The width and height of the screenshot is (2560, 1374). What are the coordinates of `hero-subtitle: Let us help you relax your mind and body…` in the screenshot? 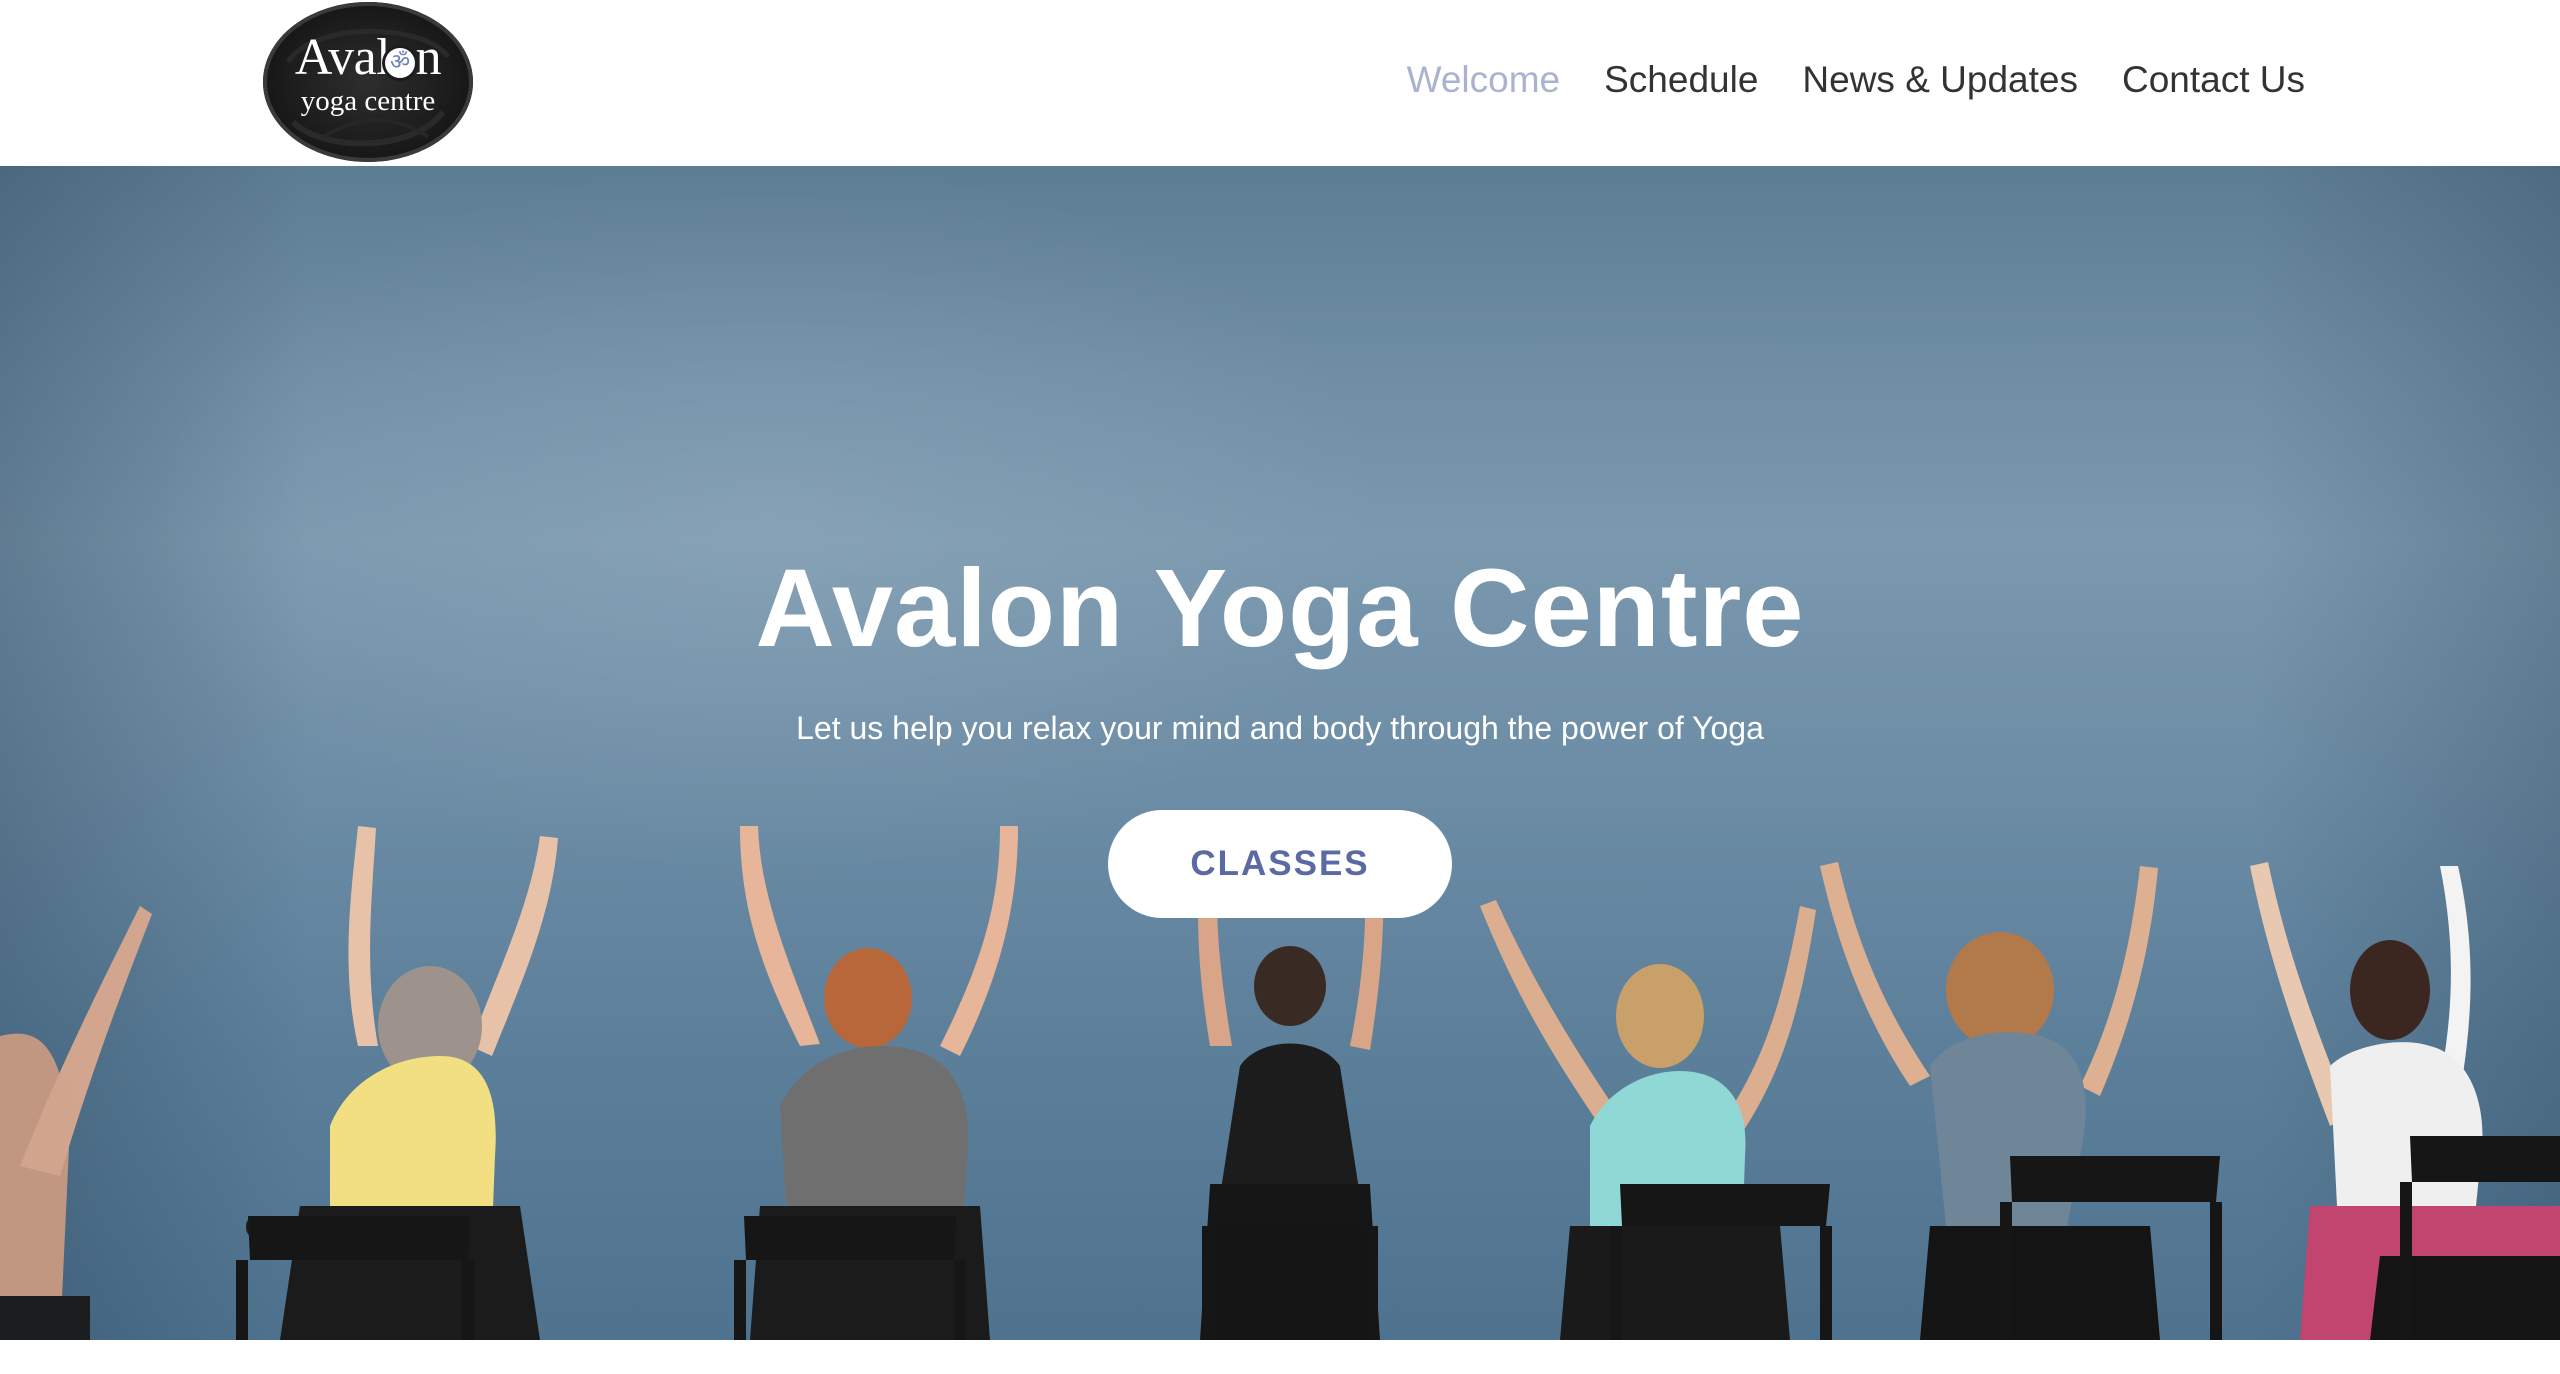 It's located at (1280, 728).